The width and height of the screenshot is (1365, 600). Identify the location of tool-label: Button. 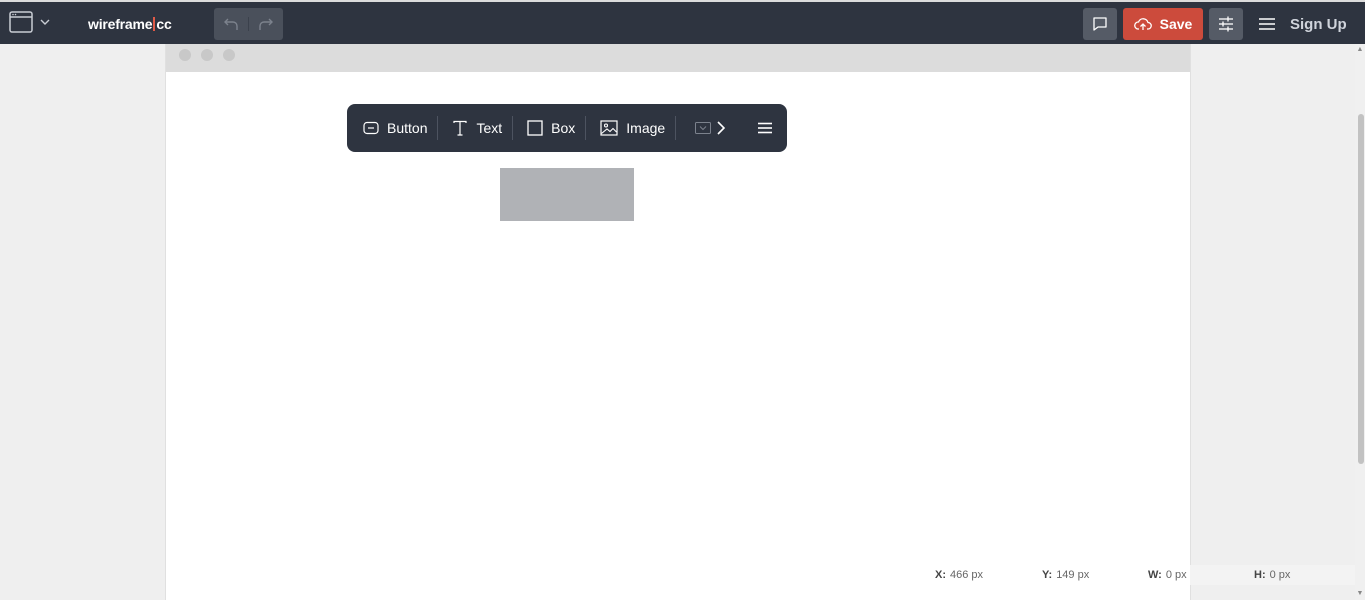
(407, 128).